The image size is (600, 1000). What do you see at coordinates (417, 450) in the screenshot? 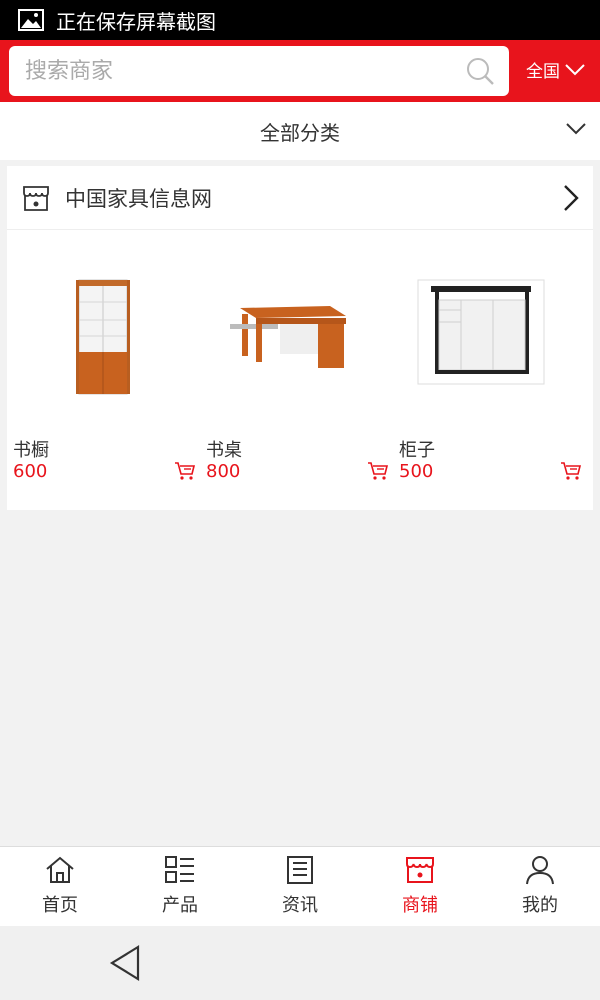
I see `product-name: 柜子` at bounding box center [417, 450].